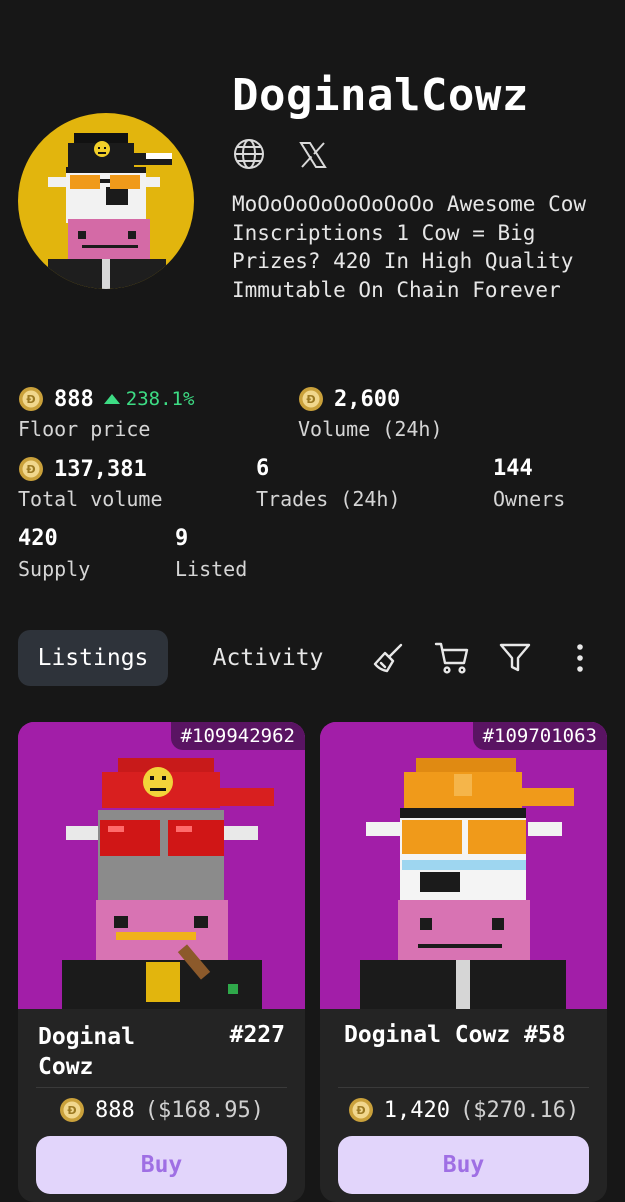 Image resolution: width=625 pixels, height=1202 pixels. Describe the element at coordinates (100, 469) in the screenshot. I see `total-volume-value: 137,381` at that location.